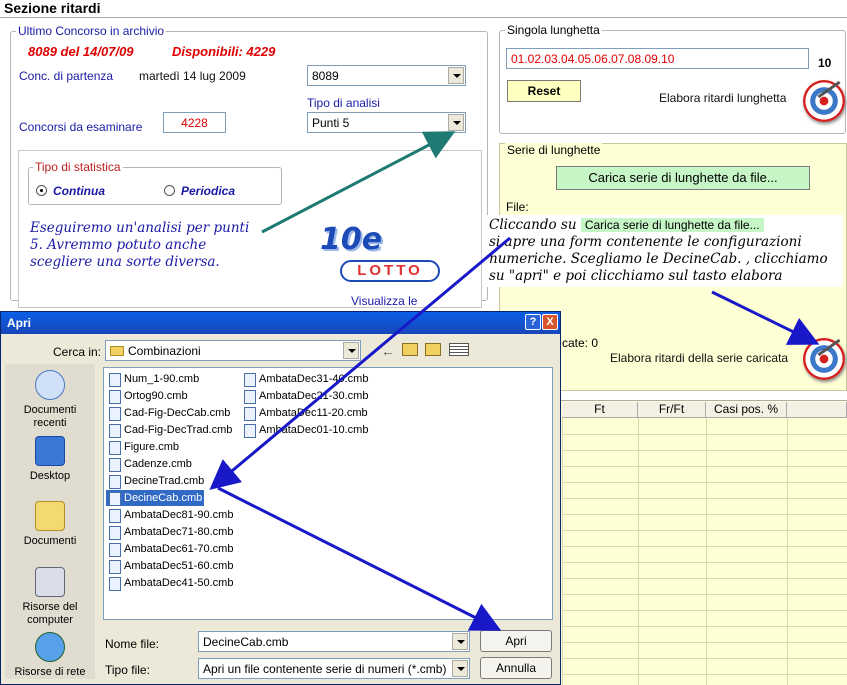 The image size is (847, 685). I want to click on arrow-to-tipo-analisi, so click(358, 182).